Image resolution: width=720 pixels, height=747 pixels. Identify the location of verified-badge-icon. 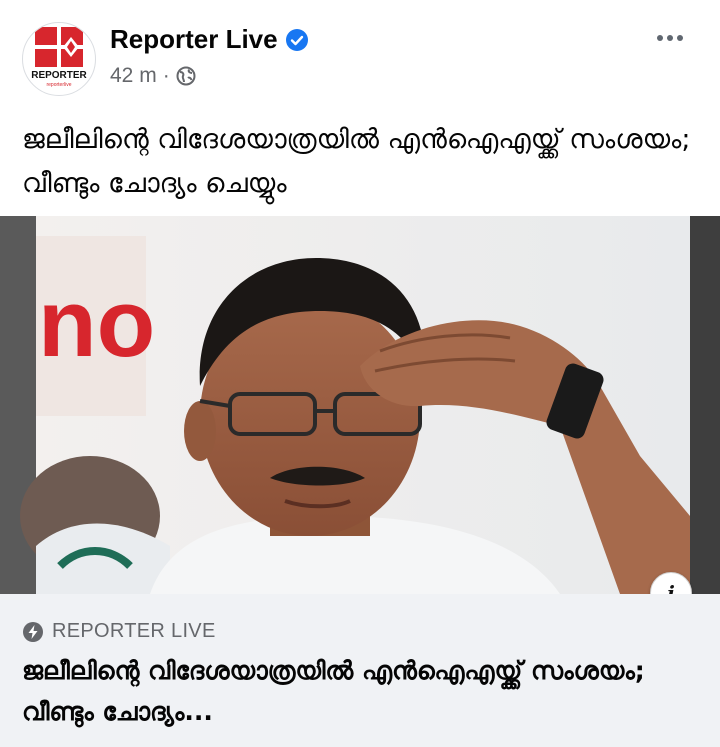
(296, 39).